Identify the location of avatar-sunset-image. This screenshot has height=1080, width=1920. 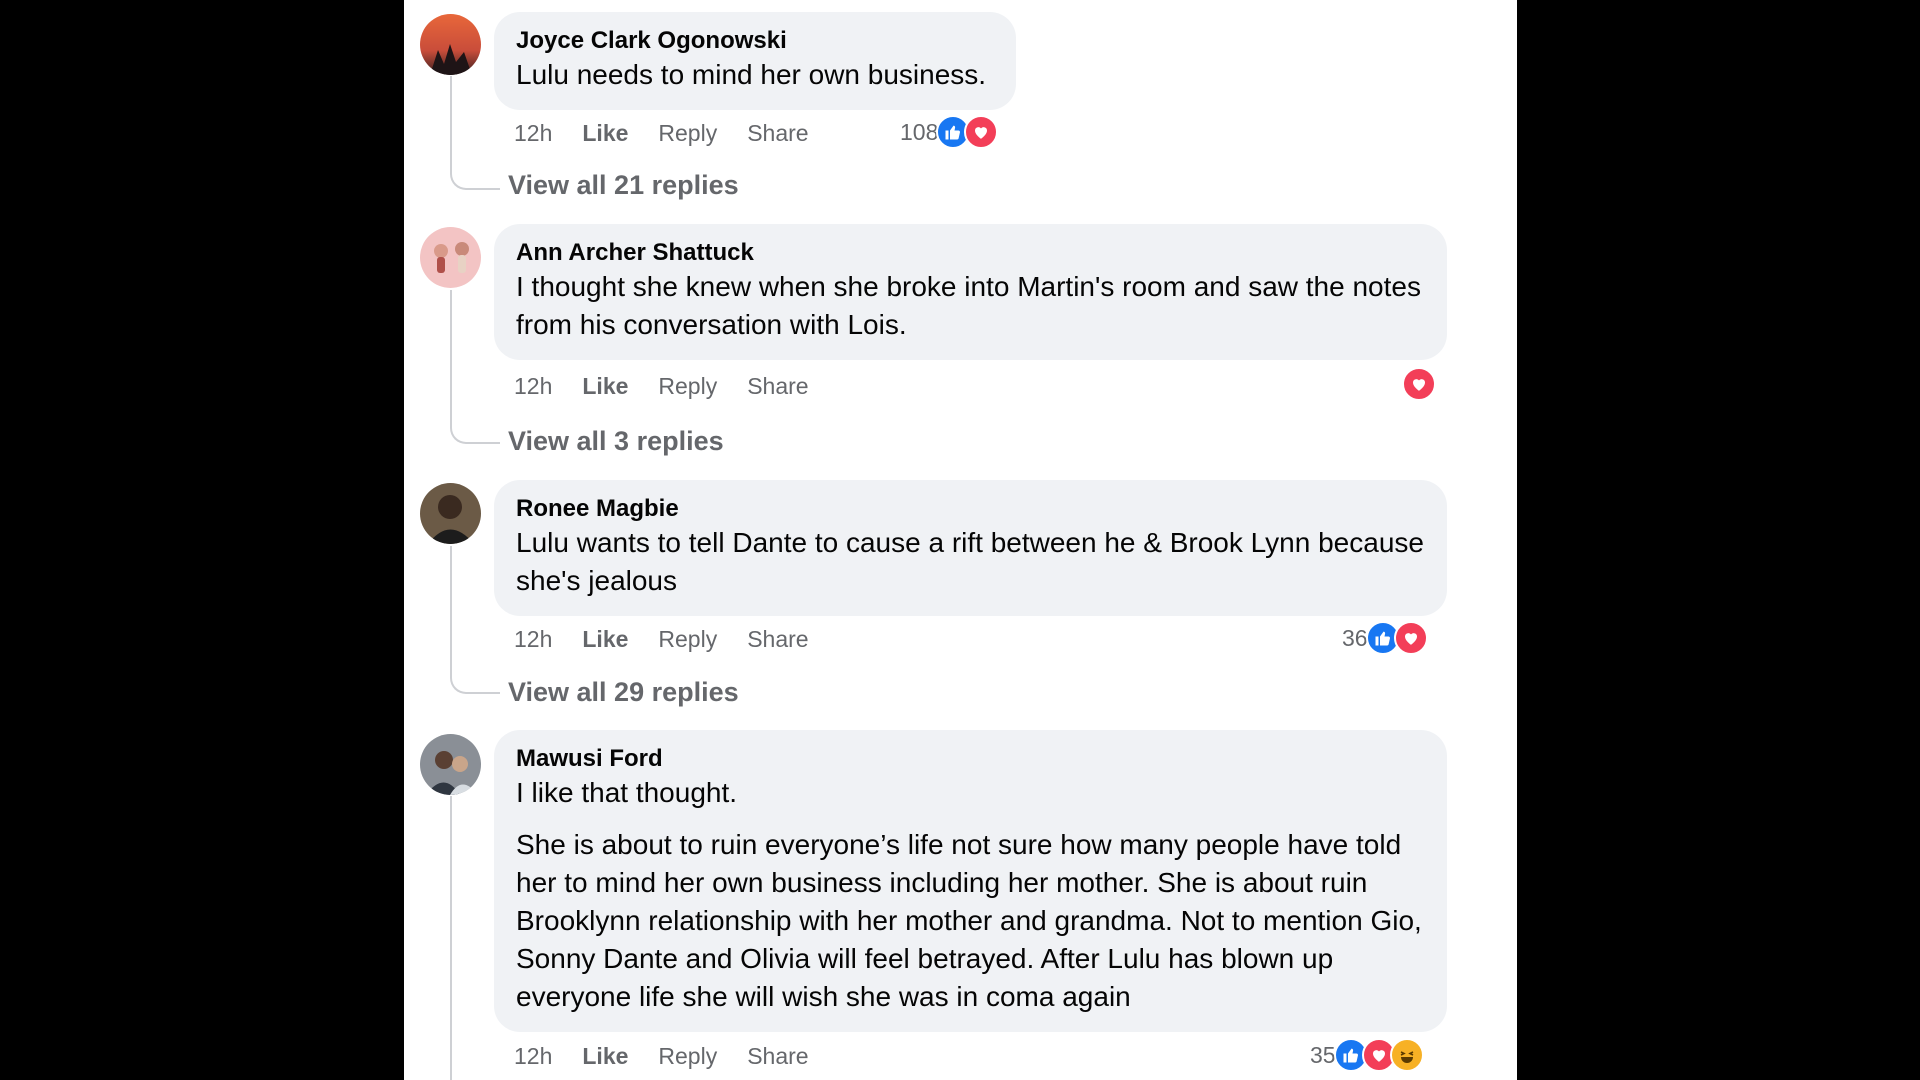
(450, 44).